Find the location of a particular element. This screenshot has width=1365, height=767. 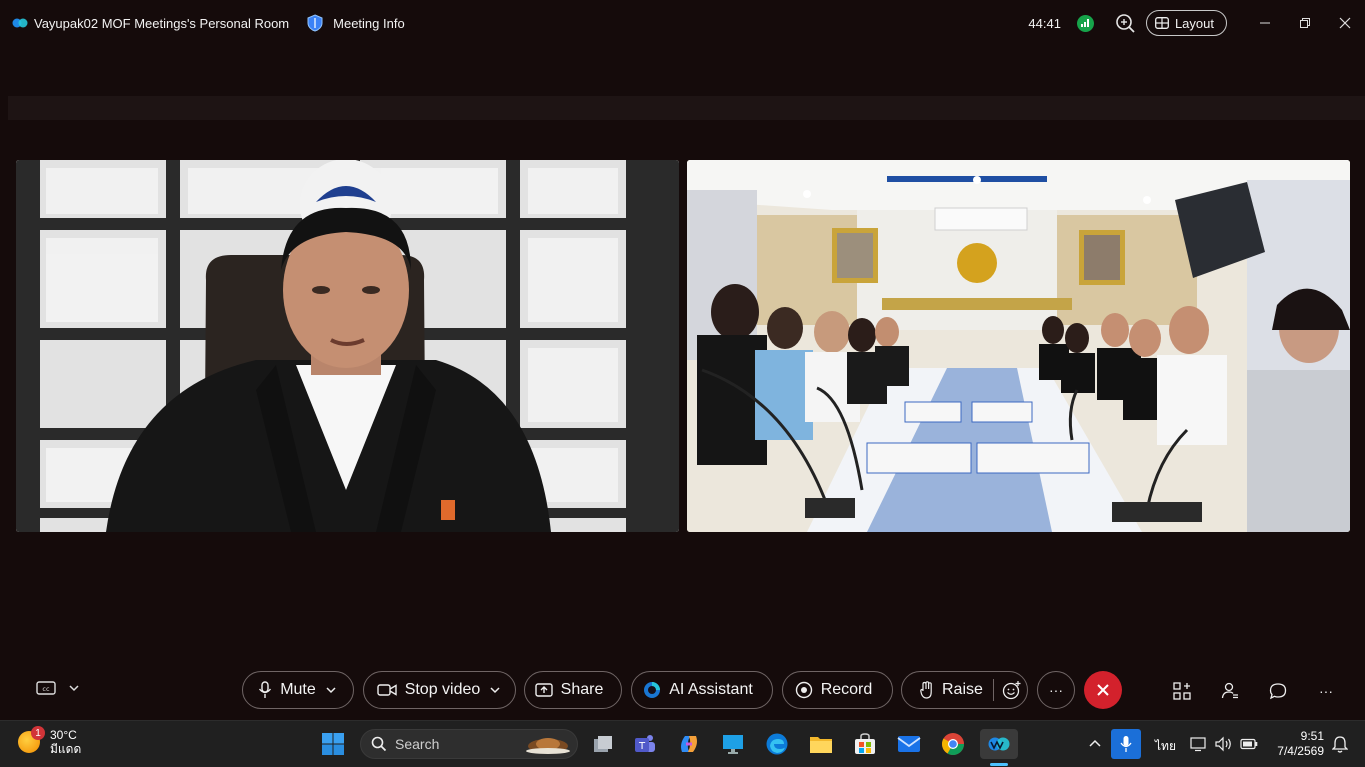

teams-app: T is located at coordinates (645, 744).